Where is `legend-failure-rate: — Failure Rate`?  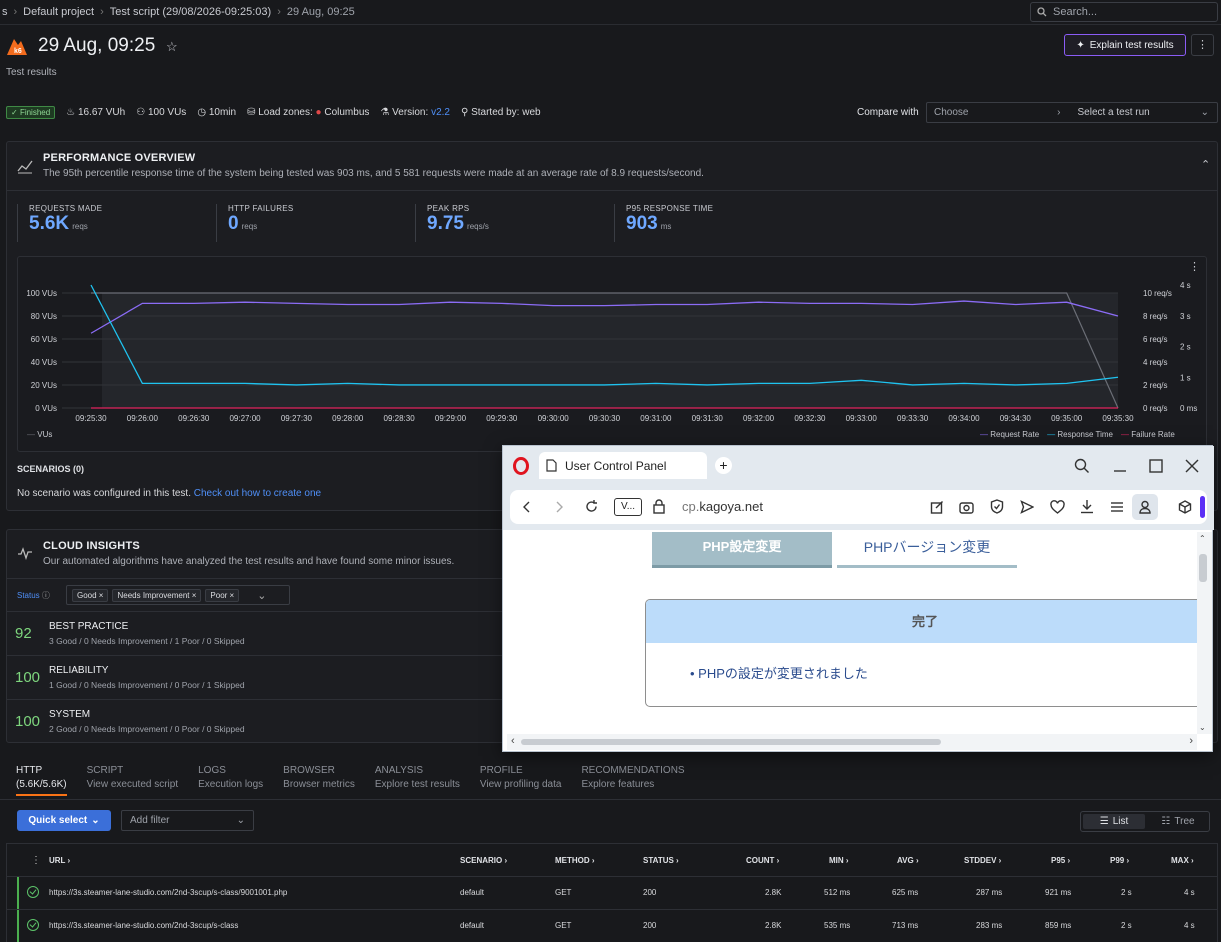
legend-failure-rate: — Failure Rate is located at coordinates (1148, 434).